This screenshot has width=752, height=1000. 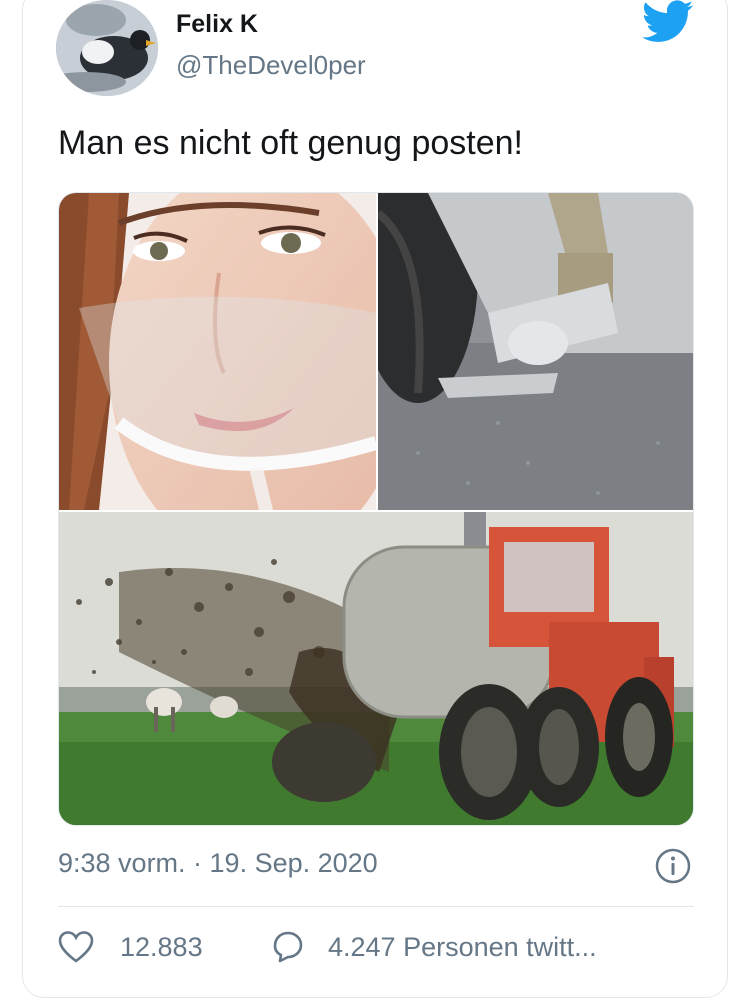 I want to click on woman-face-shield-photo, so click(x=217, y=351).